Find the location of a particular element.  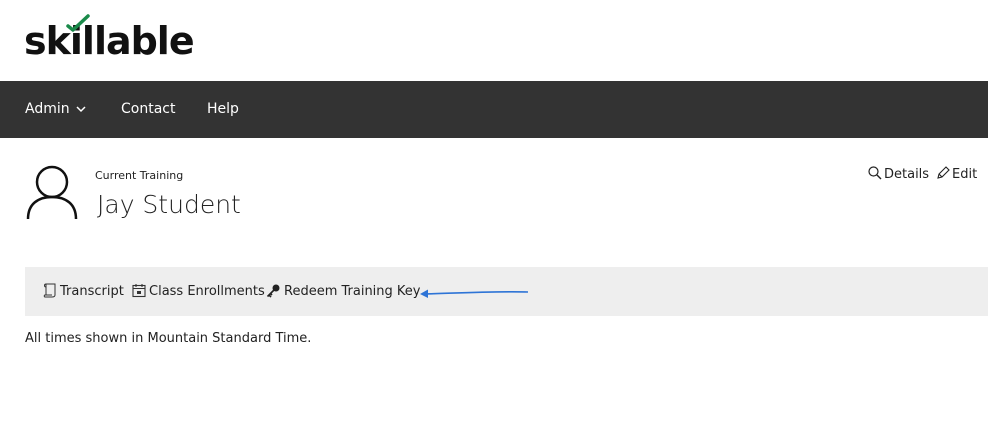

chevron-down-icon is located at coordinates (81, 108).